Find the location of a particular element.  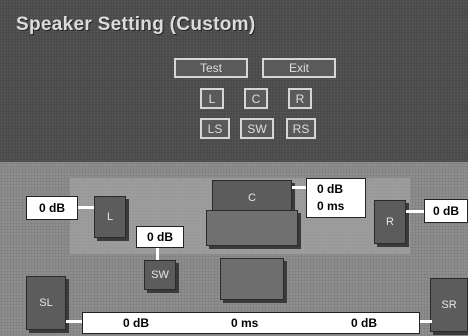

surround-left-speaker: SL is located at coordinates (46, 303).